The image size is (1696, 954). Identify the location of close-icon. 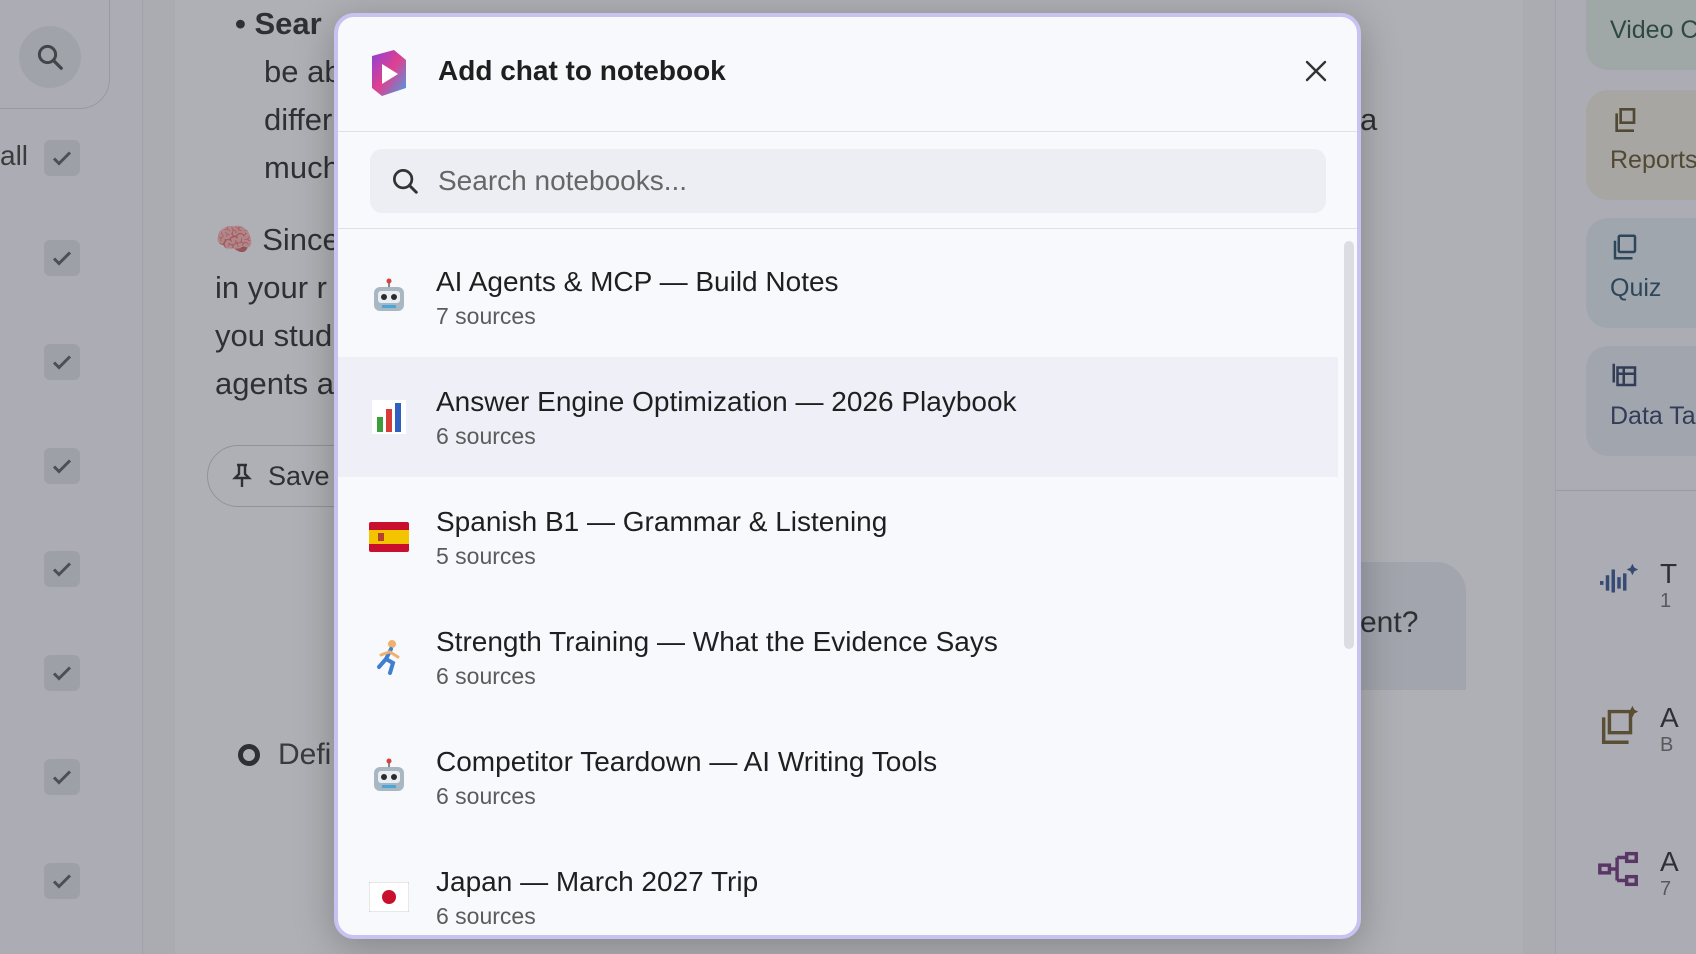
(1316, 71).